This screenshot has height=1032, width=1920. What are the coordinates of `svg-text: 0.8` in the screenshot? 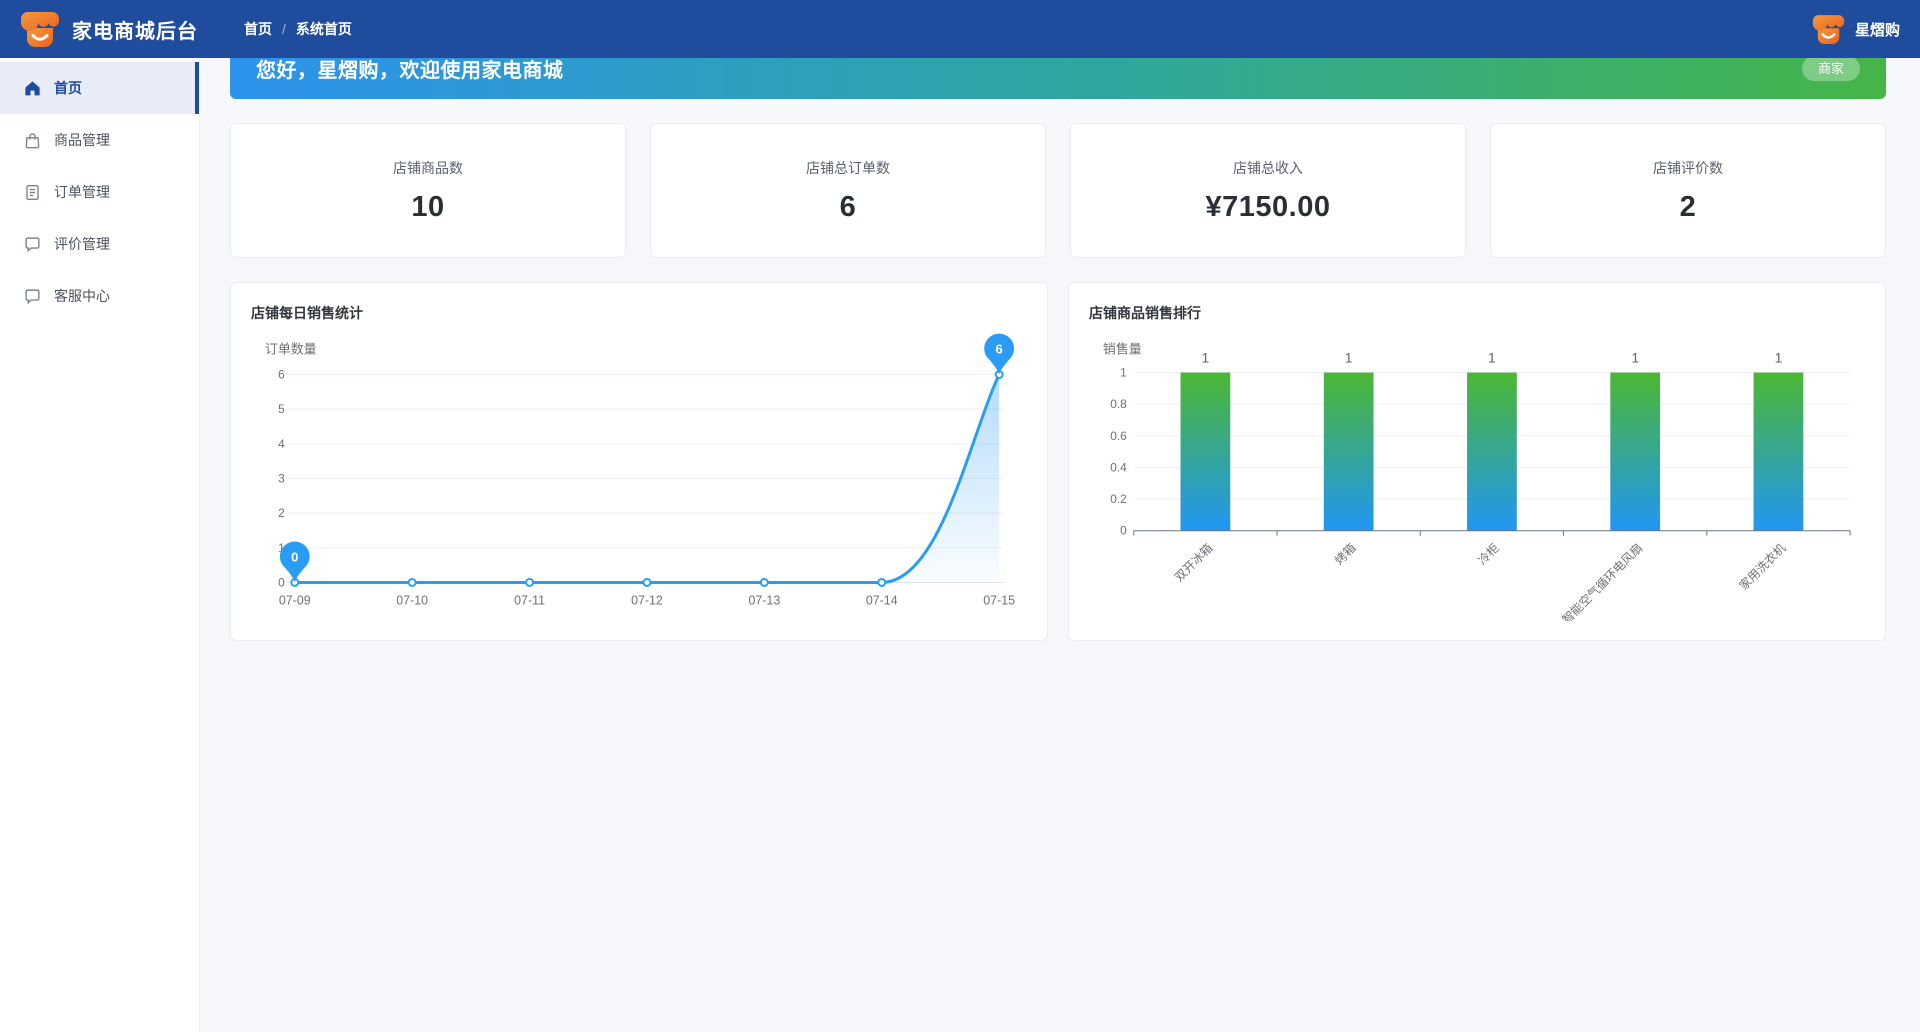 It's located at (1118, 404).